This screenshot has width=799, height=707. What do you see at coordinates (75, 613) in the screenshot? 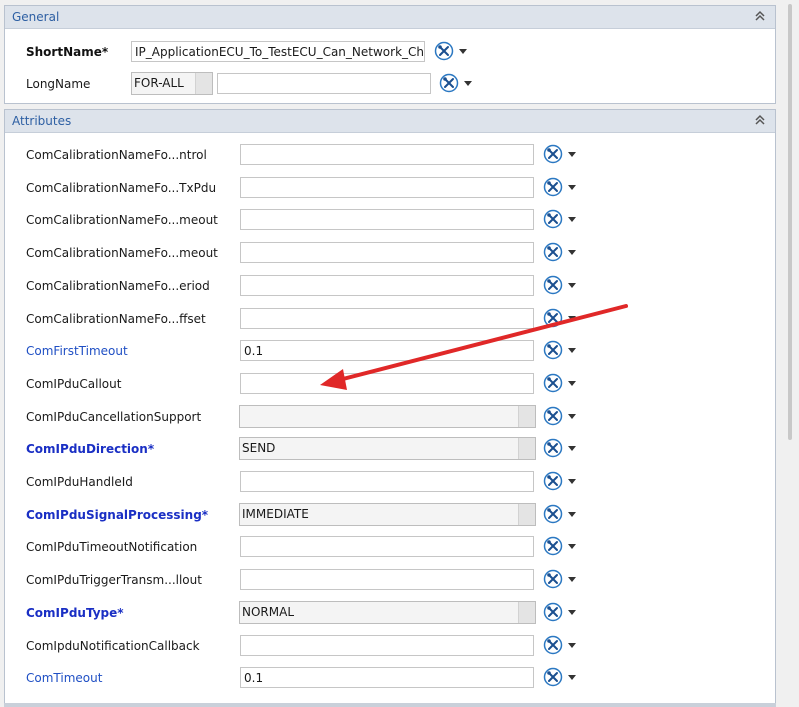
I see `attribute-label: ComIPduType*` at bounding box center [75, 613].